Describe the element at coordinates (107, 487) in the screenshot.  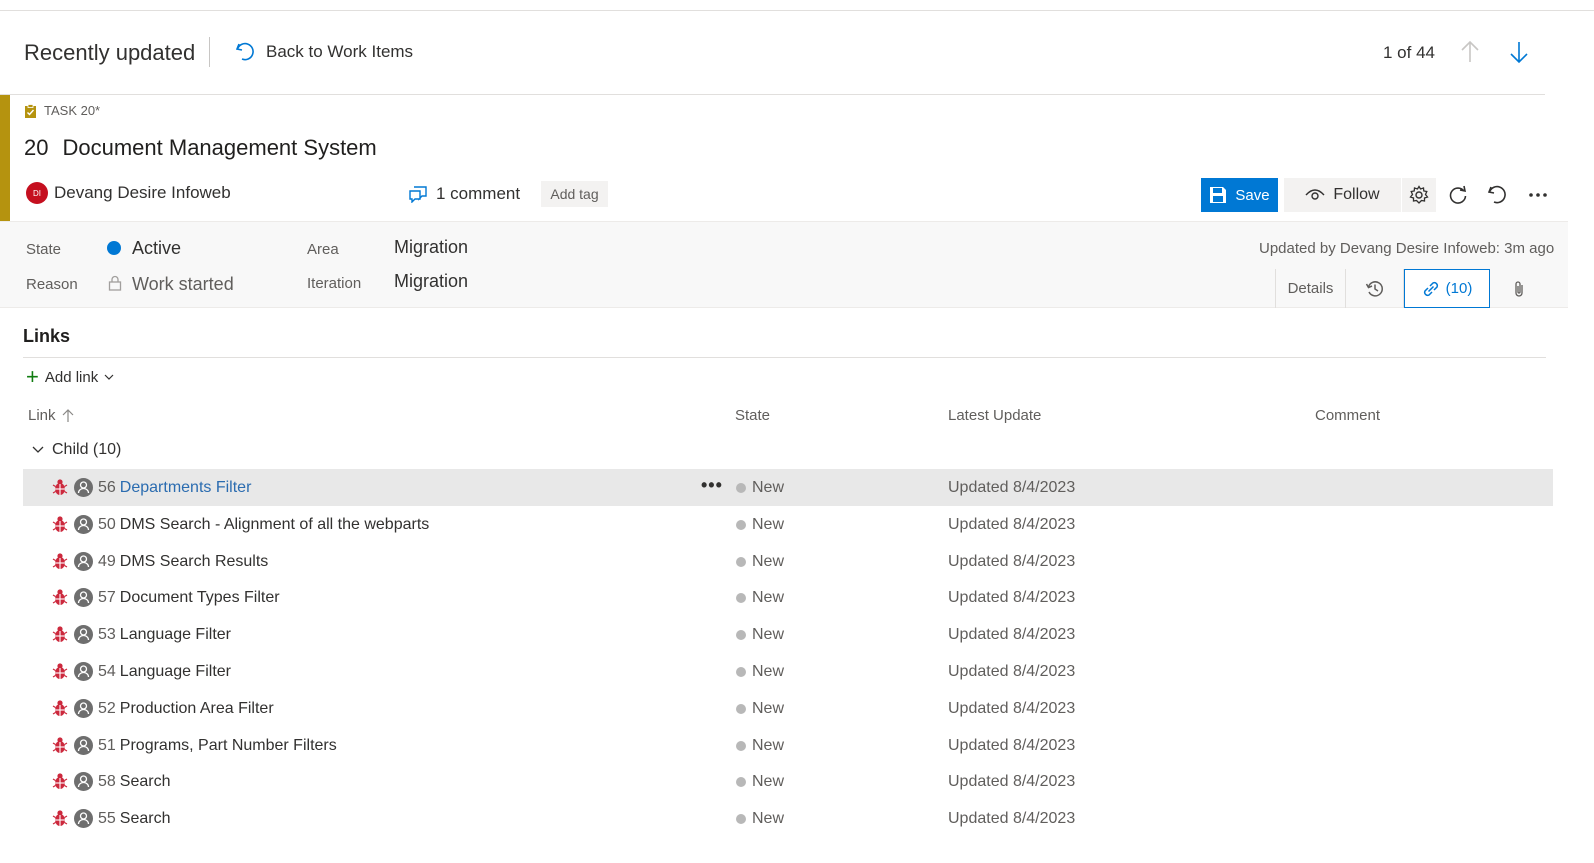
I see `link-id: 56` at that location.